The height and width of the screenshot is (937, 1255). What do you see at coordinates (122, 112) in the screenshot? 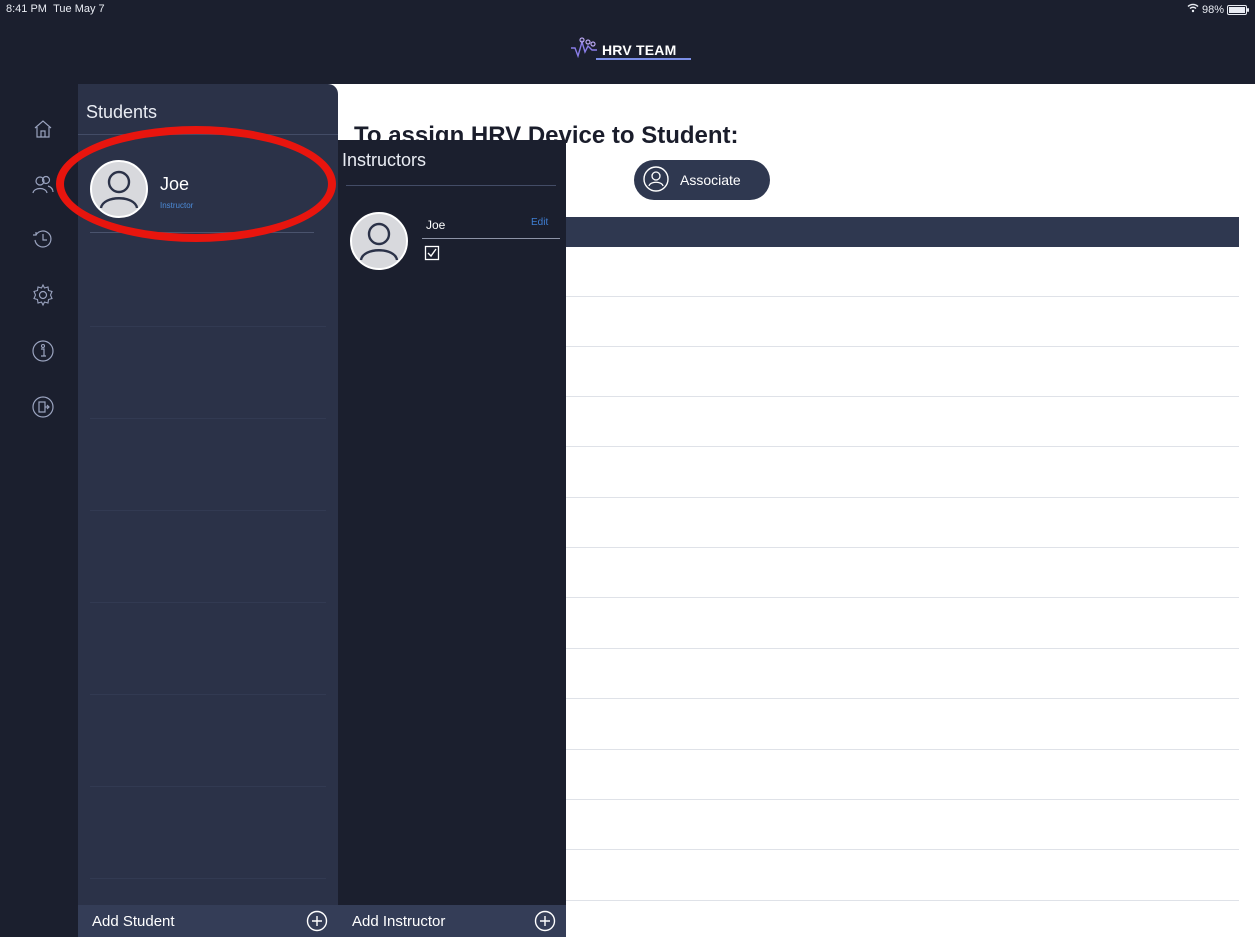
I see `students-title: Students` at bounding box center [122, 112].